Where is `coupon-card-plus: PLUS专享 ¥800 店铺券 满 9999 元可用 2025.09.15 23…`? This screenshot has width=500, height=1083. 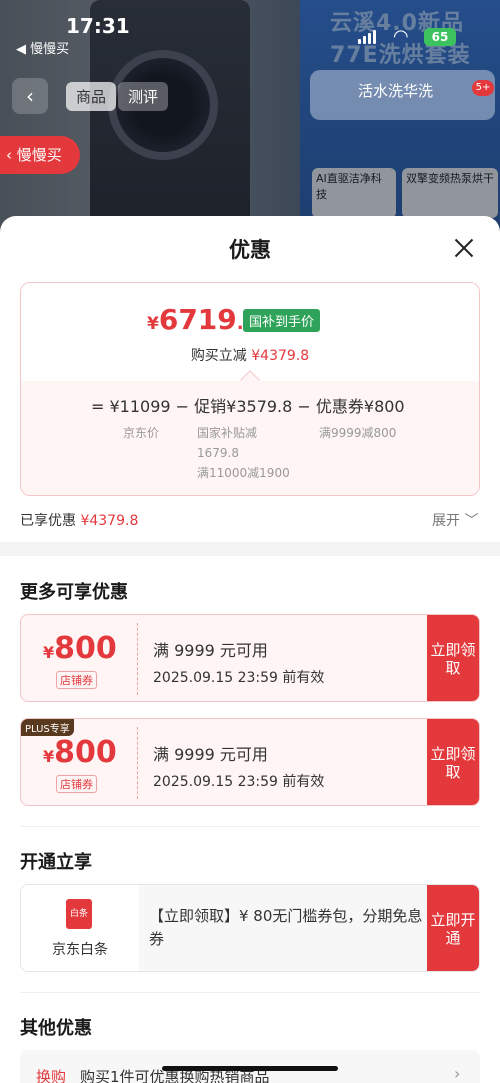 coupon-card-plus: PLUS专享 ¥800 店铺券 满 9999 元可用 2025.09.15 23… is located at coordinates (250, 762).